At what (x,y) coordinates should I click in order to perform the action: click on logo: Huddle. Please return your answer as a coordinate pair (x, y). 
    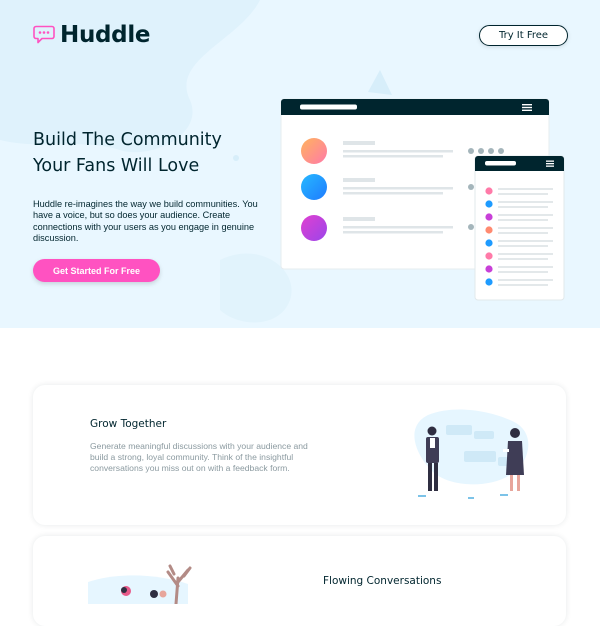
    Looking at the image, I should click on (92, 35).